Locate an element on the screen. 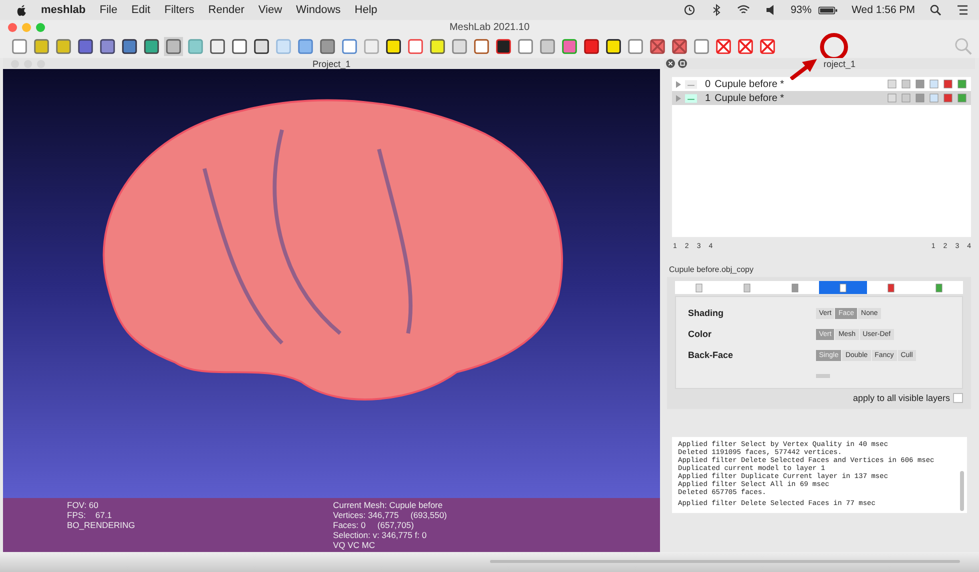  mesh-info-text: Selection: v: 346,775 f: 0 is located at coordinates (380, 535).